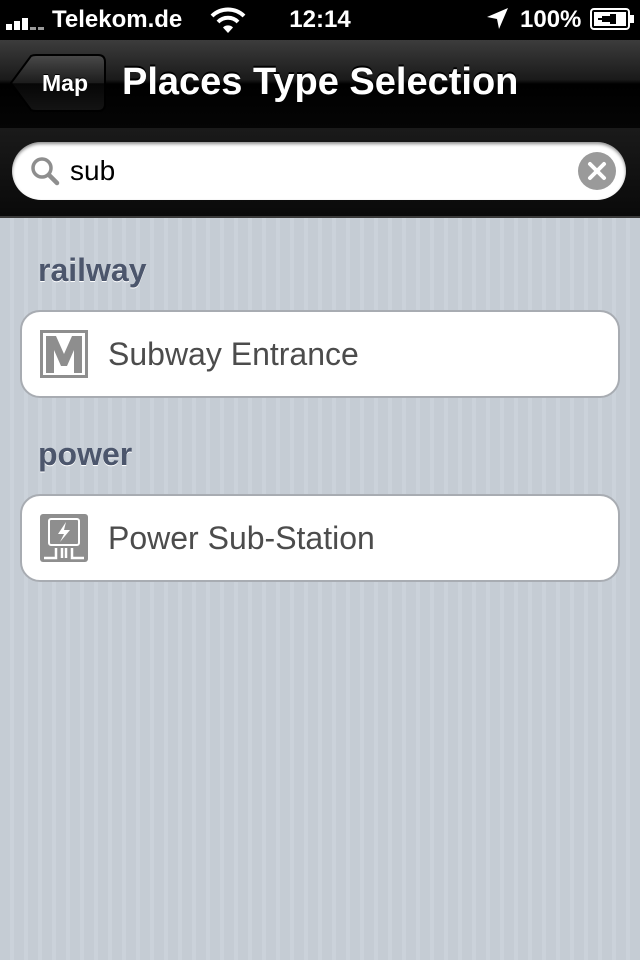 The height and width of the screenshot is (960, 640). I want to click on navigation-bar: Map Places Type Selection, so click(320, 84).